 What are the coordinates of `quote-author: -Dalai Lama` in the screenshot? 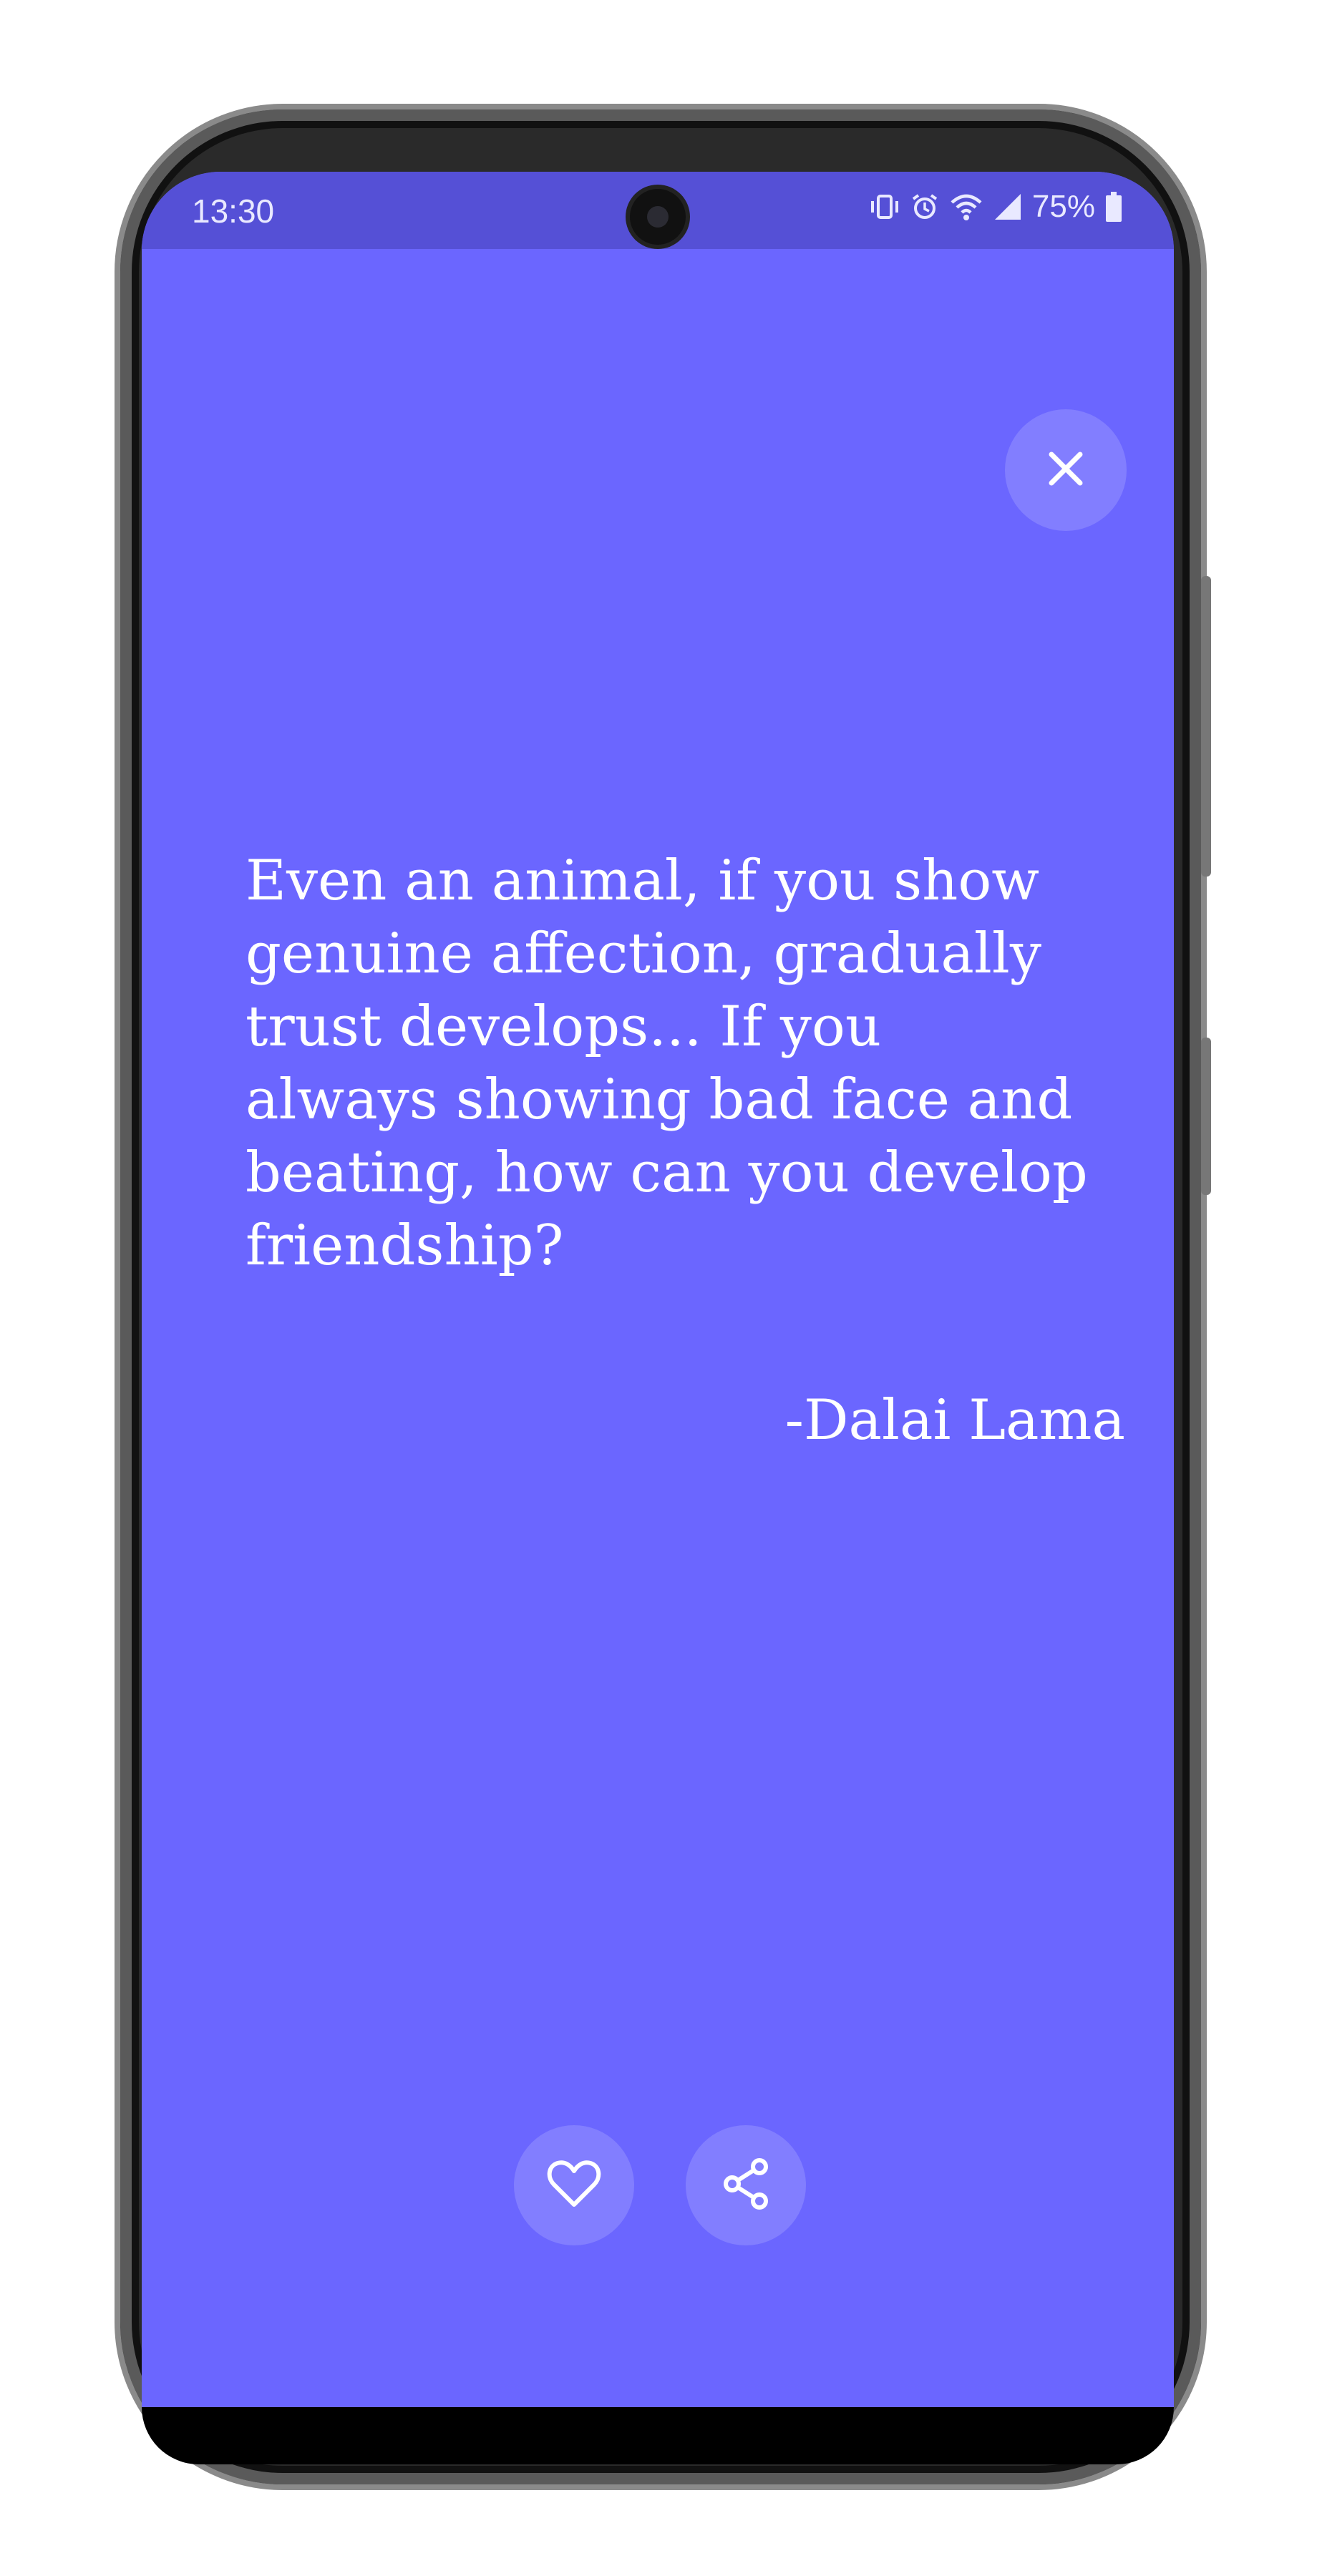 It's located at (954, 1420).